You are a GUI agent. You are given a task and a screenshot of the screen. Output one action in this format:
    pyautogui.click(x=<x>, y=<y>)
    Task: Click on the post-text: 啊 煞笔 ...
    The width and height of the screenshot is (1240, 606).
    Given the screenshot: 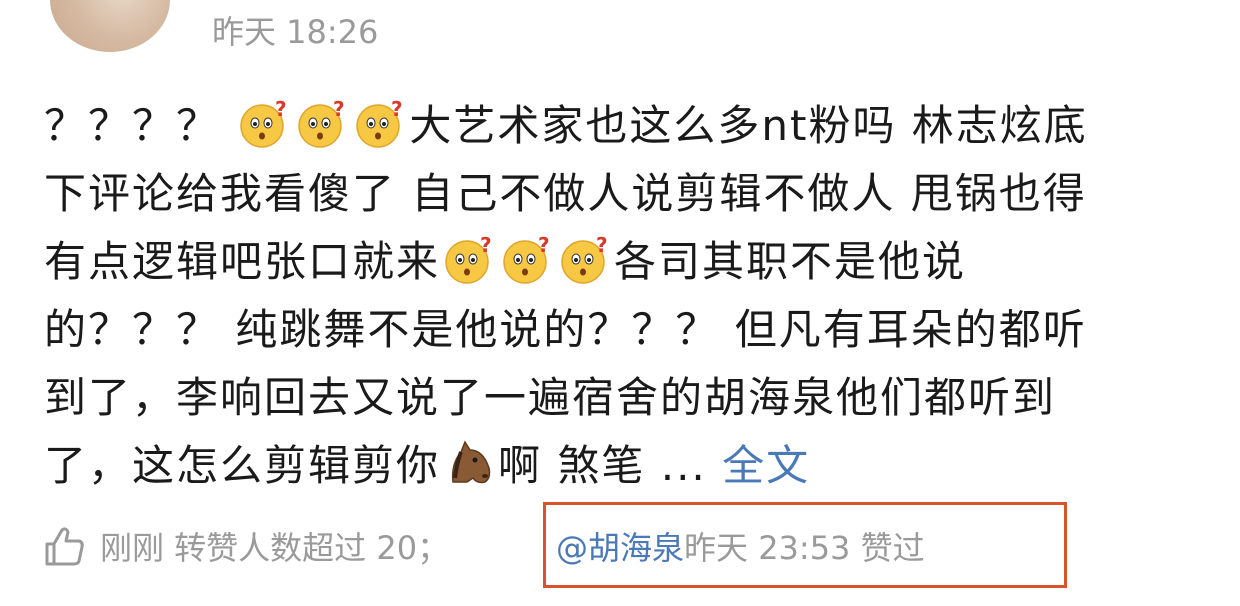 What is the action you would take?
    pyautogui.click(x=610, y=465)
    